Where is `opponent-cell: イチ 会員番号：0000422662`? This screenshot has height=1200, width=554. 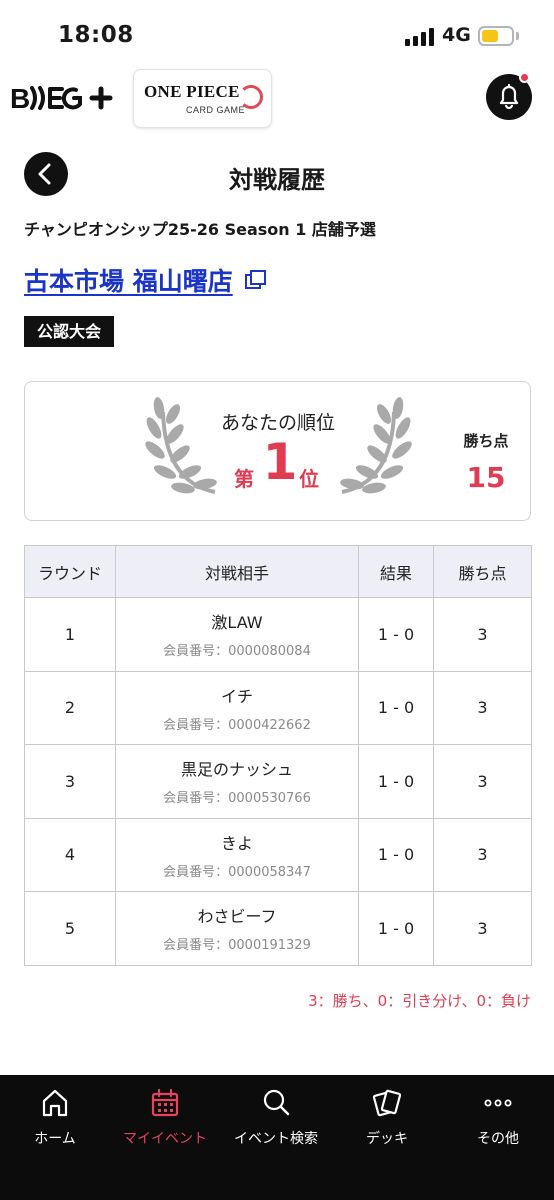 opponent-cell: イチ 会員番号：0000422662 is located at coordinates (237, 707).